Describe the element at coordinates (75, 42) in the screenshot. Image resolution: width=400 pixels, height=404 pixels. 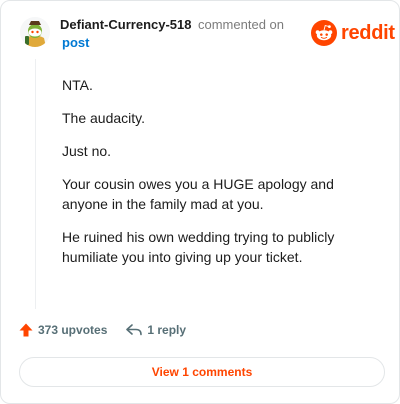
I see `post-link: post` at that location.